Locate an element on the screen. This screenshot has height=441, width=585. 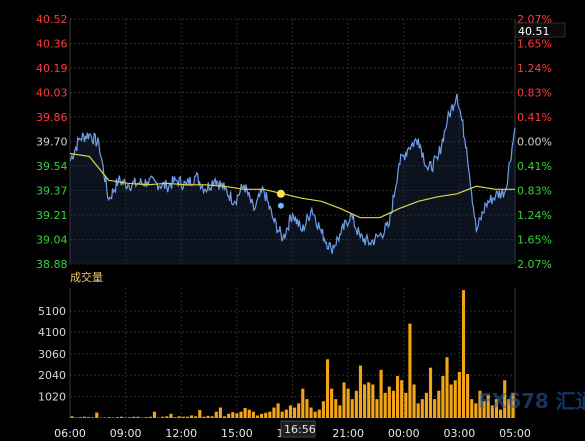
price-tick-left: 39.70 is located at coordinates (52, 142).